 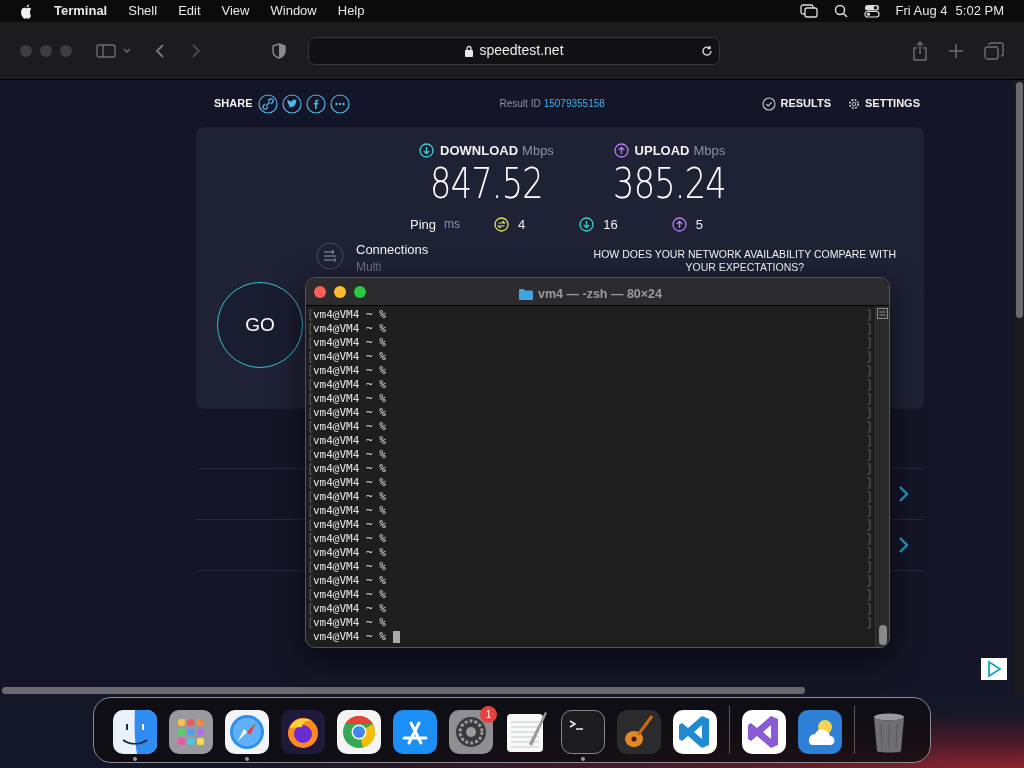 What do you see at coordinates (423, 224) in the screenshot?
I see `ping-label: Ping` at bounding box center [423, 224].